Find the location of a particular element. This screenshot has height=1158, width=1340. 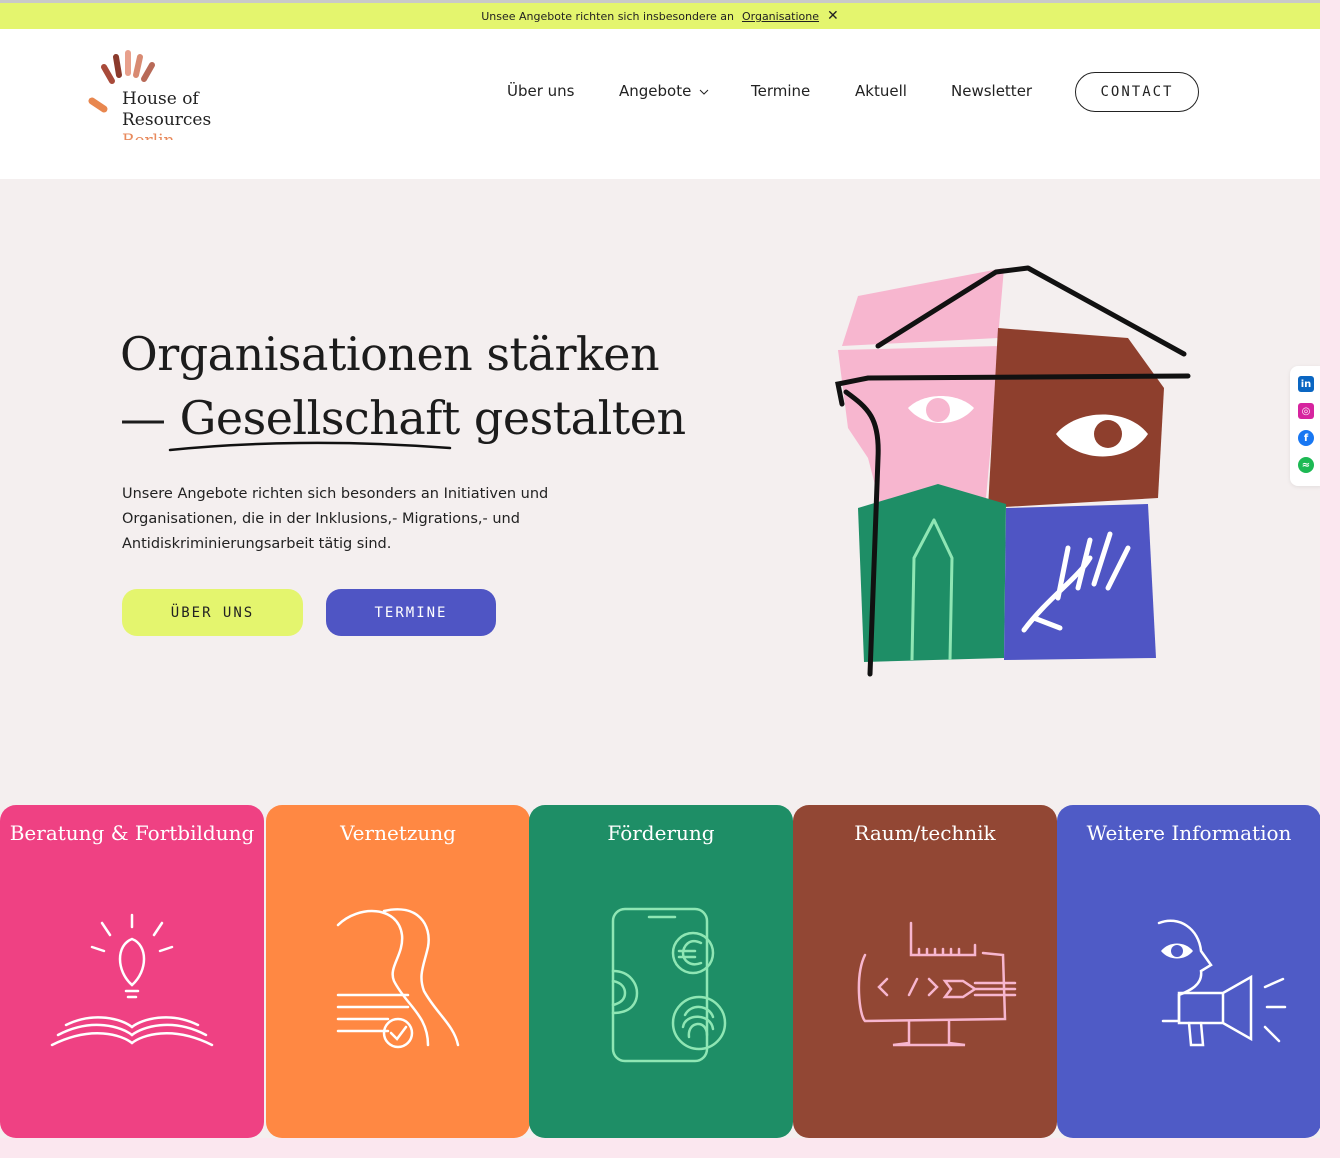

card-beratung: Beratung & Fortbildung is located at coordinates (132, 971).